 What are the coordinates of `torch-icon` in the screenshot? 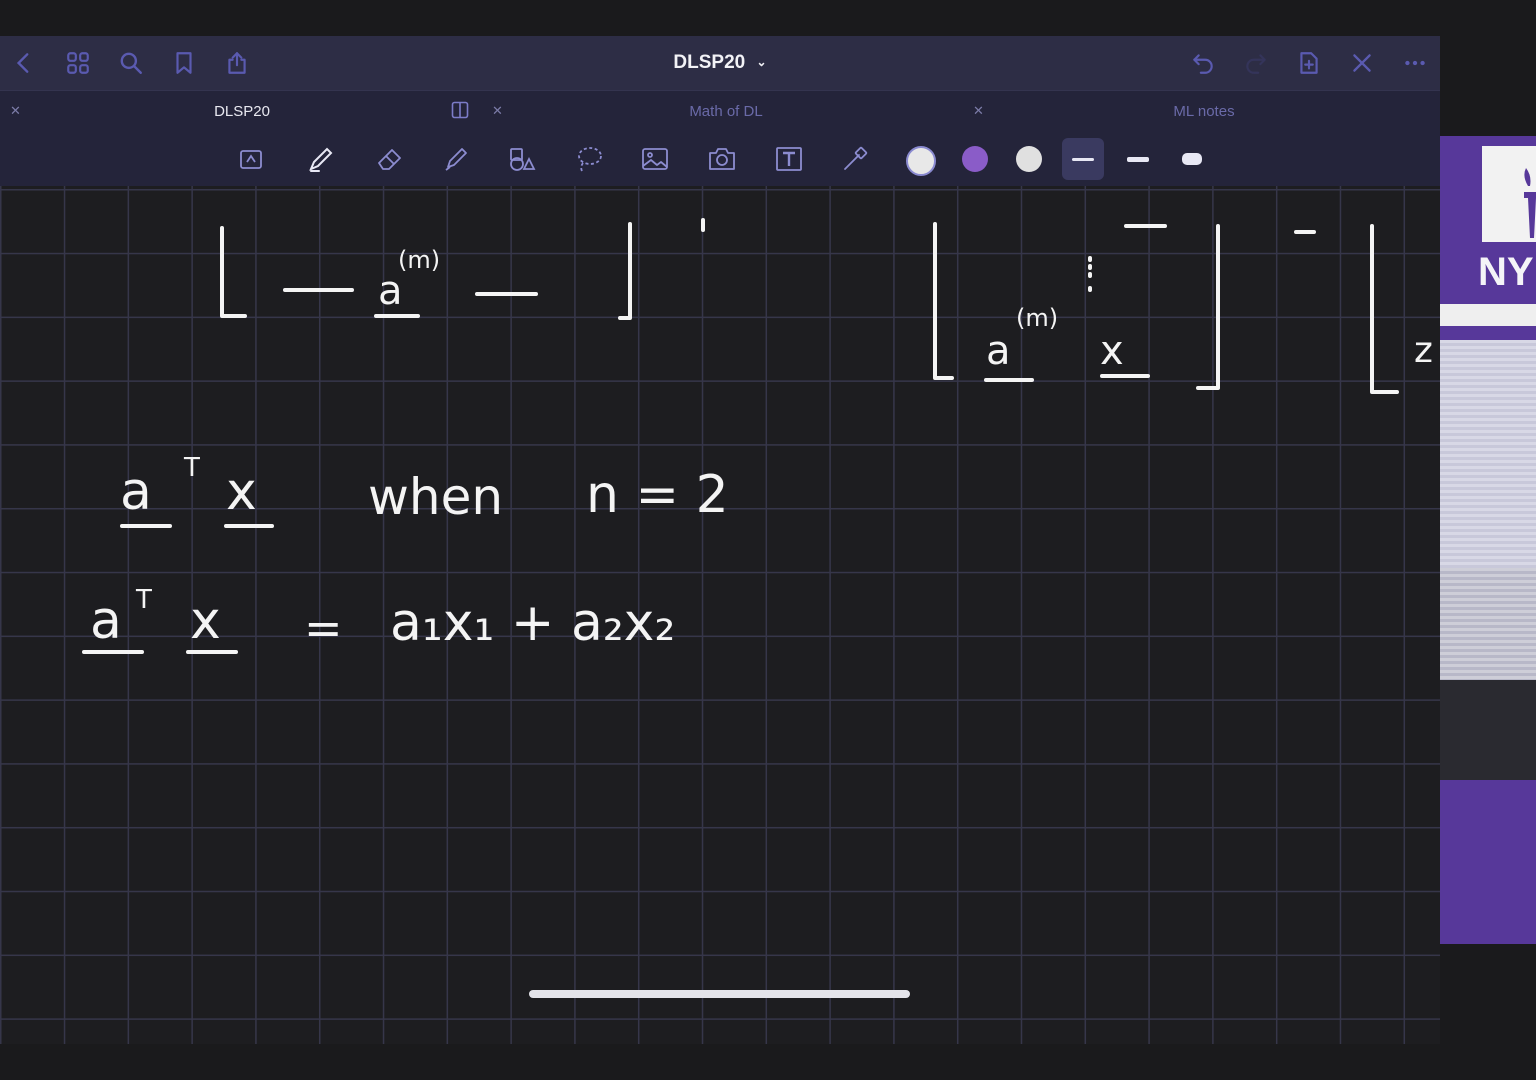 It's located at (1509, 194).